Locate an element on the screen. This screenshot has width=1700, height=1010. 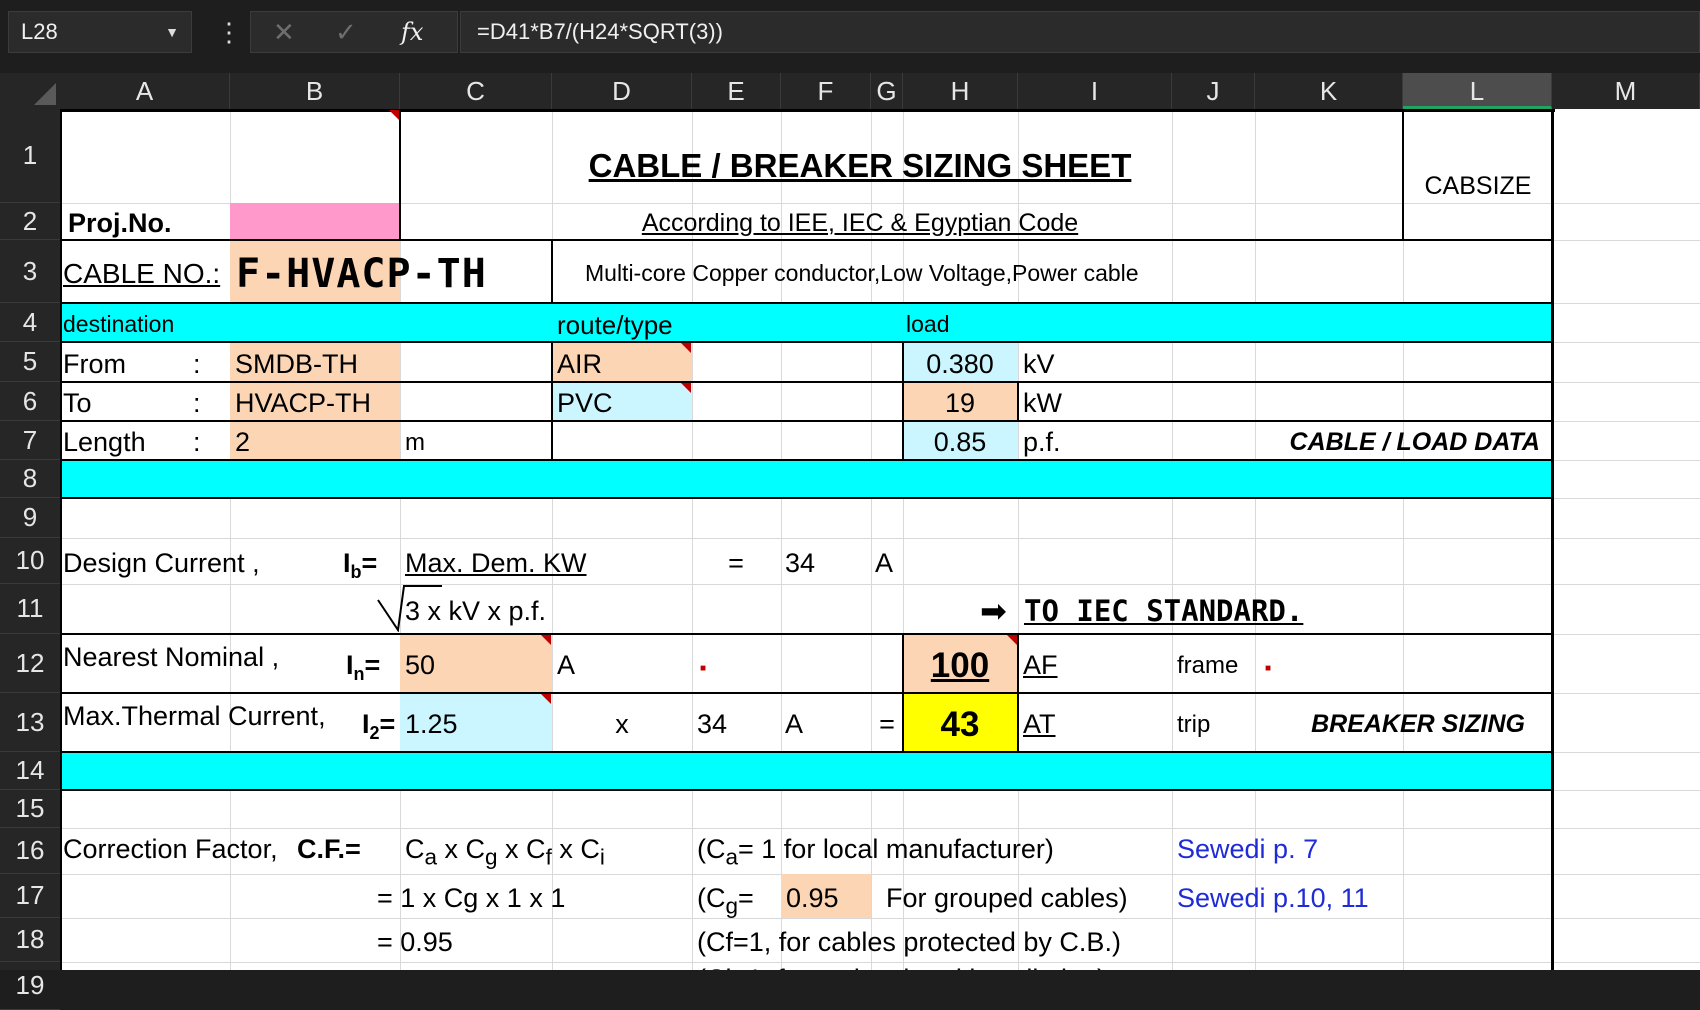
frame-label: frame is located at coordinates (1208, 665).